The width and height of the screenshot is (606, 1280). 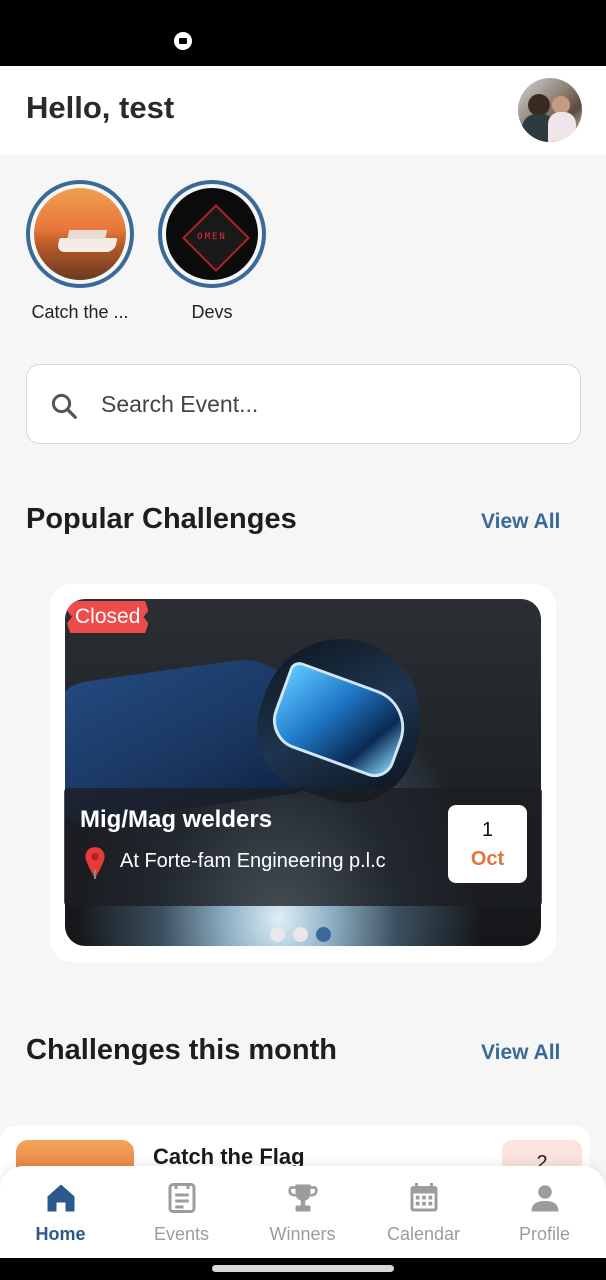 I want to click on search-bar, so click(x=303, y=404).